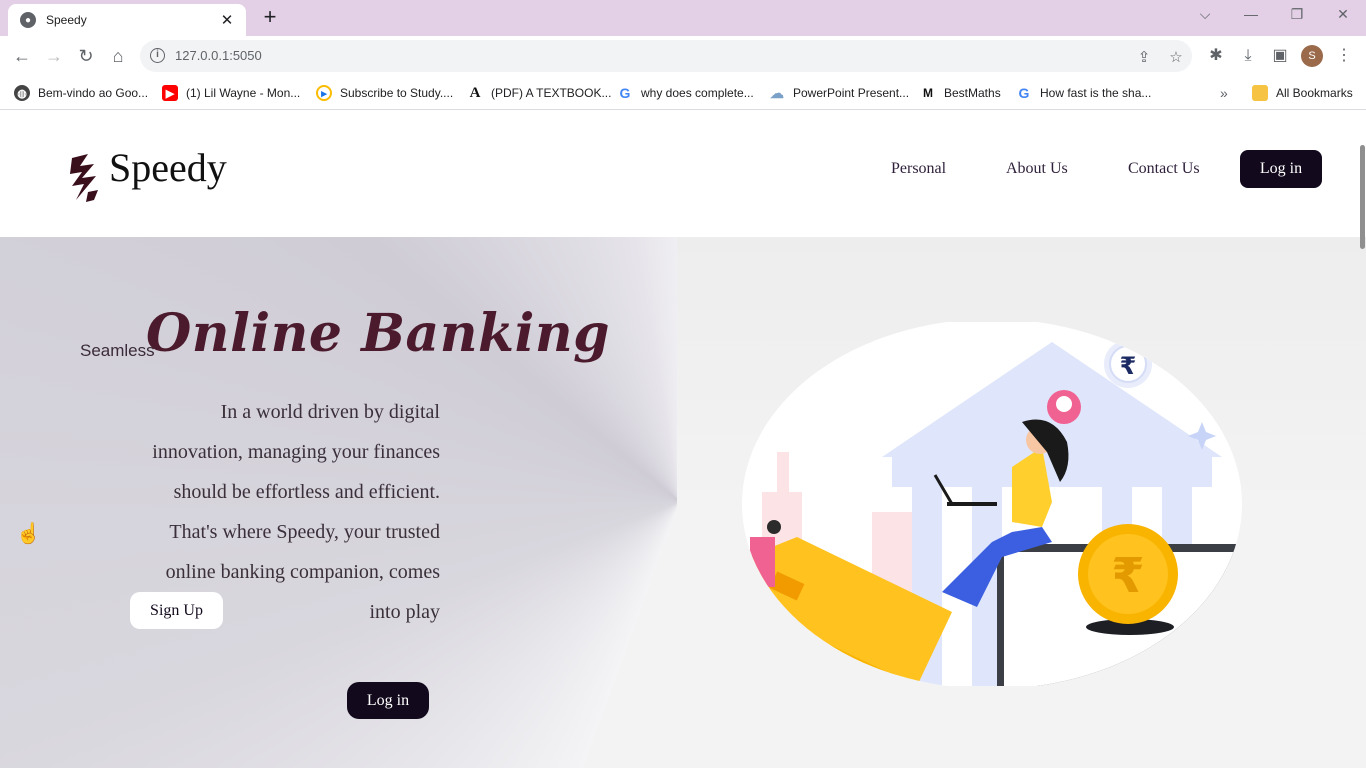 Image resolution: width=1366 pixels, height=768 pixels. I want to click on download-icon: ⤓, so click(1248, 56).